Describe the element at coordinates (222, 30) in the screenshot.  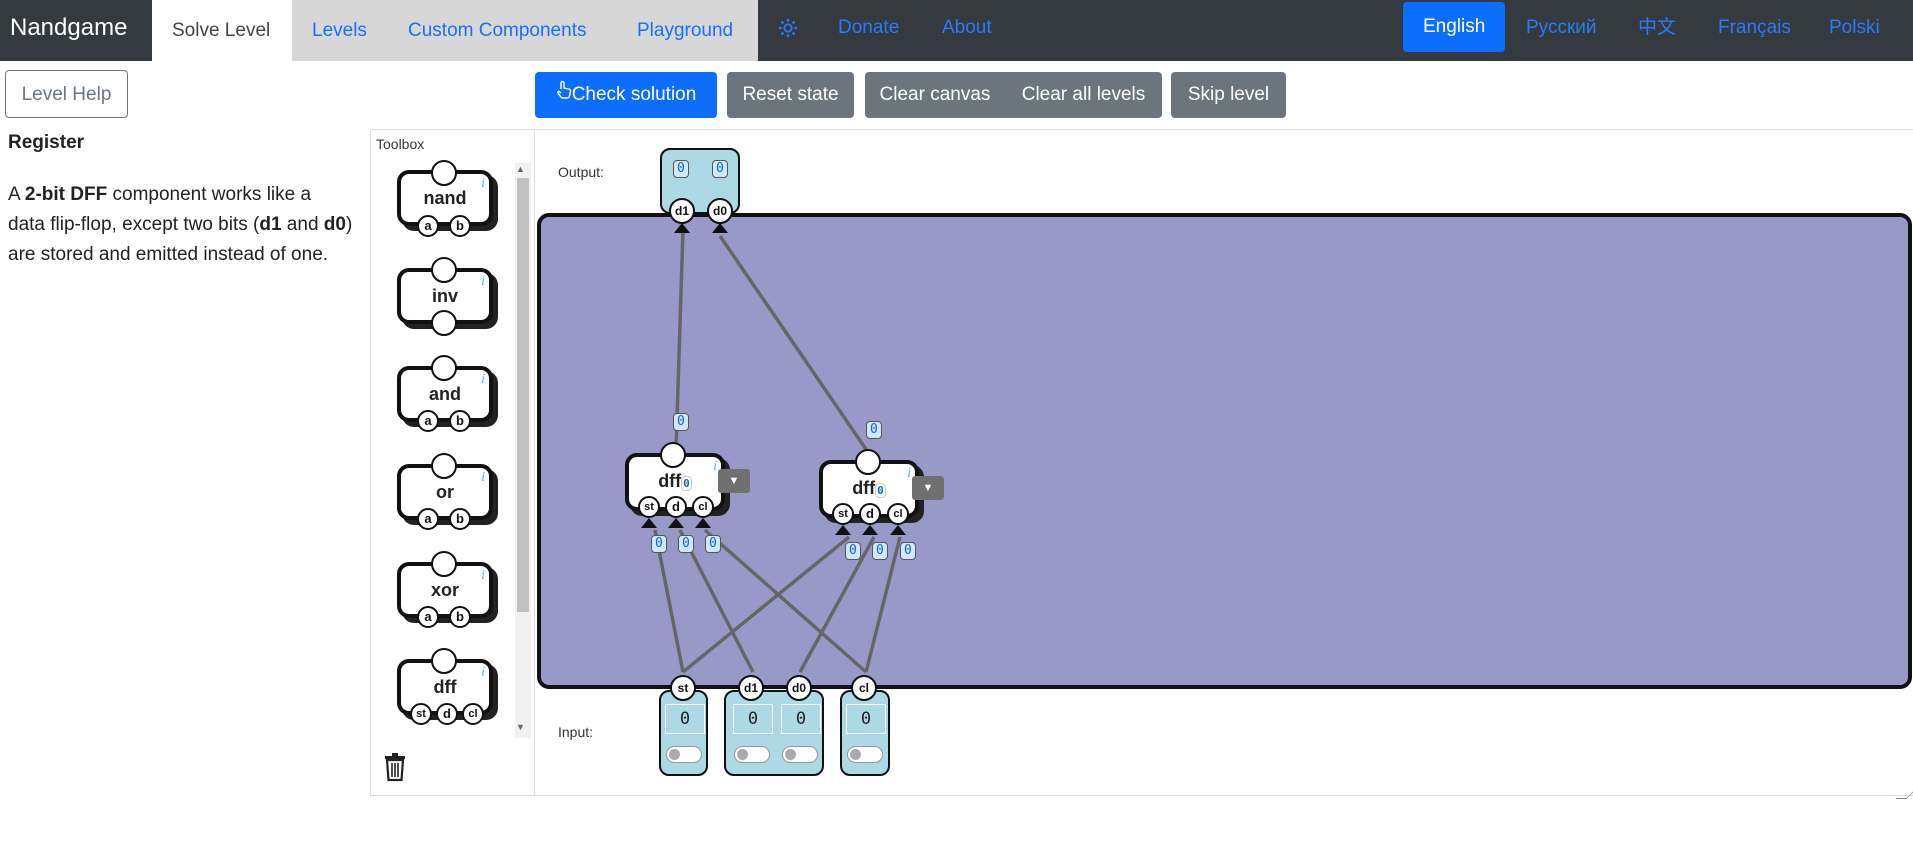
I see `tab-solve-level: Solve Level` at that location.